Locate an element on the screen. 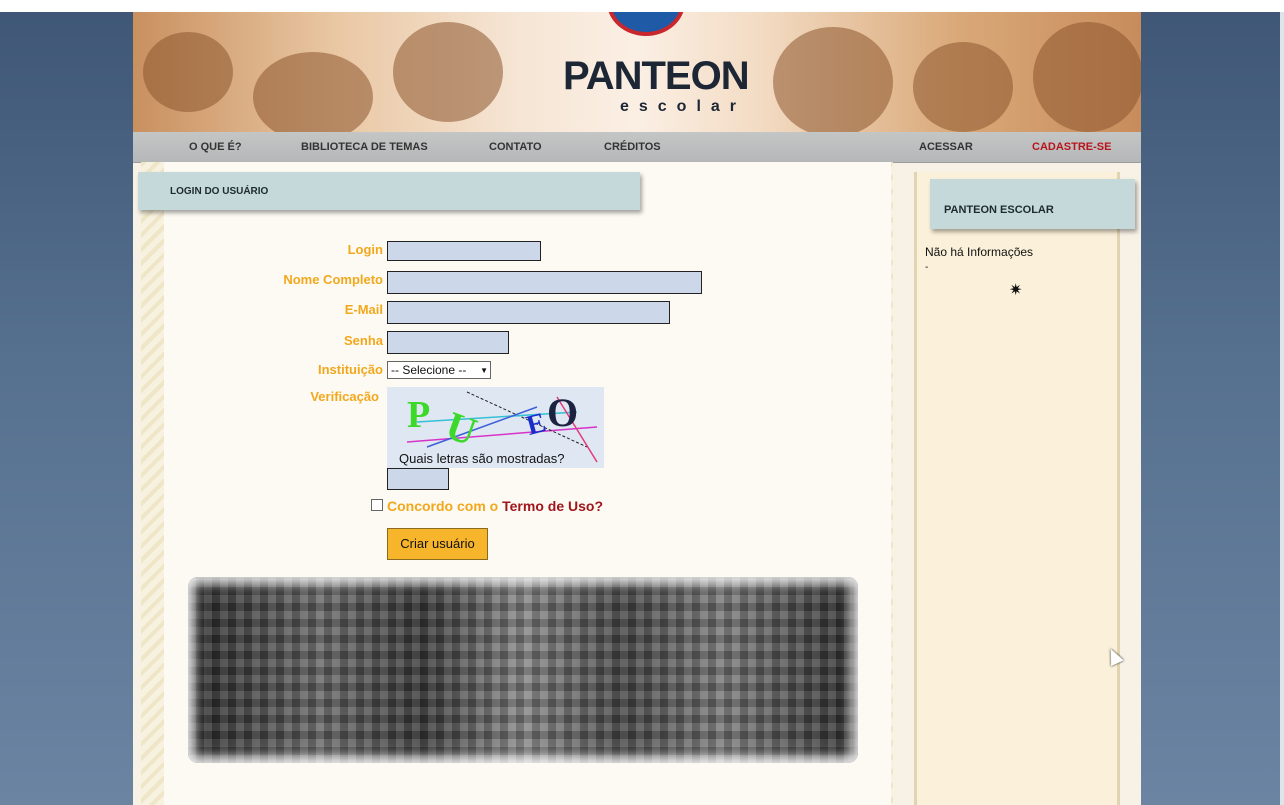  sidebar is located at coordinates (1017, 488).